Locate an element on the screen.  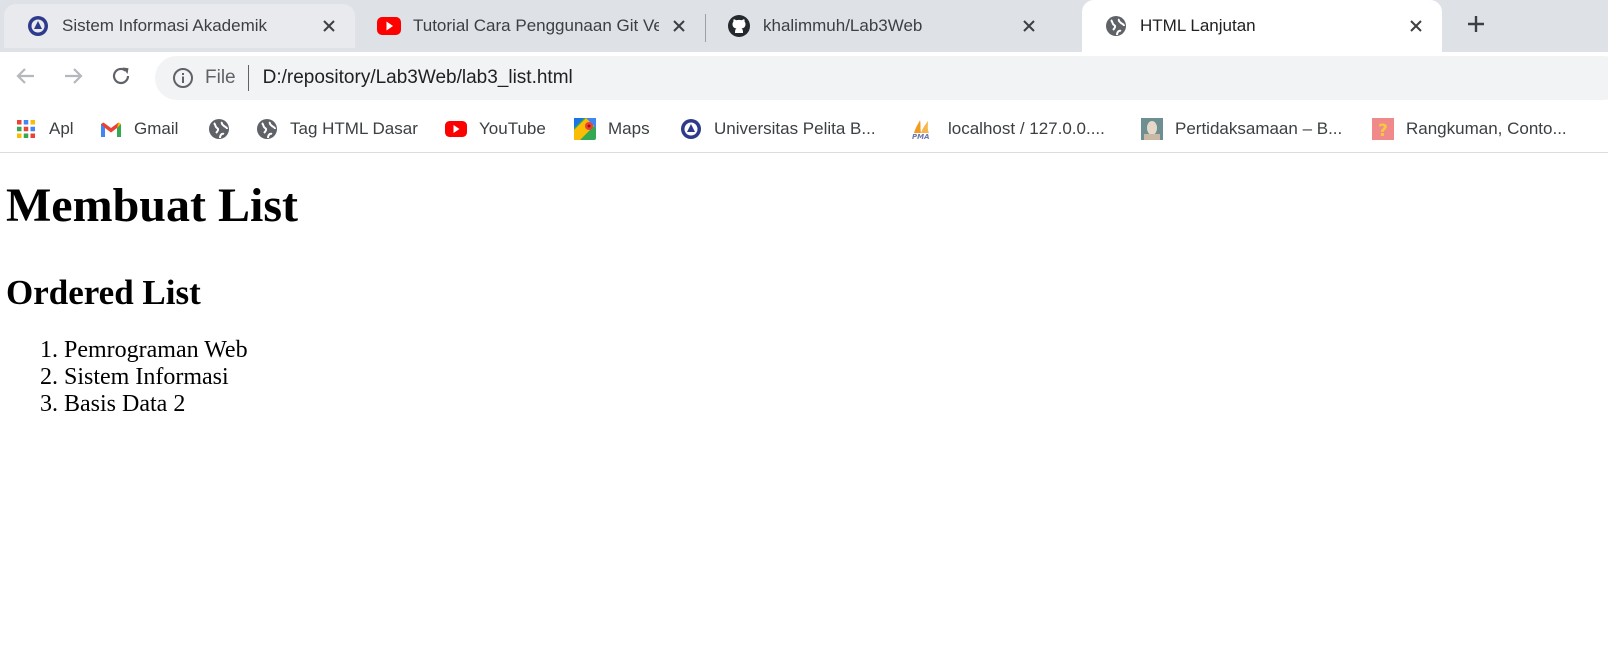
bookmark-label: Gmail is located at coordinates (156, 128).